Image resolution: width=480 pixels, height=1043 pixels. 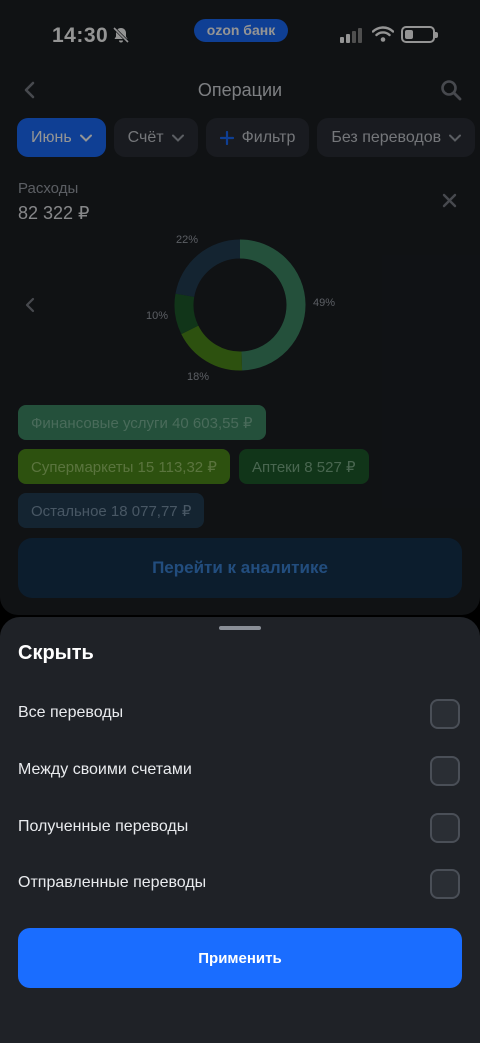 What do you see at coordinates (103, 826) in the screenshot?
I see `option-label: Полученные переводы` at bounding box center [103, 826].